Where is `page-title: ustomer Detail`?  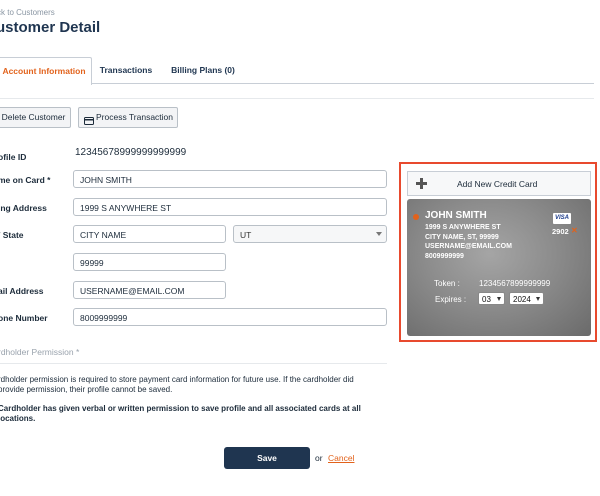 page-title: ustomer Detail is located at coordinates (50, 27).